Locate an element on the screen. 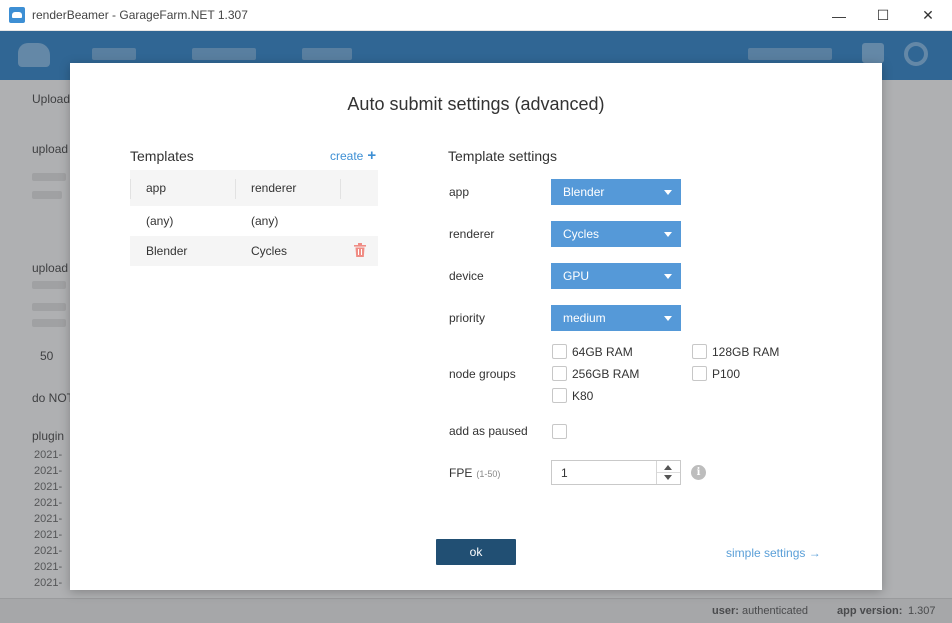  node-group-label: 128GB RAM is located at coordinates (746, 352).